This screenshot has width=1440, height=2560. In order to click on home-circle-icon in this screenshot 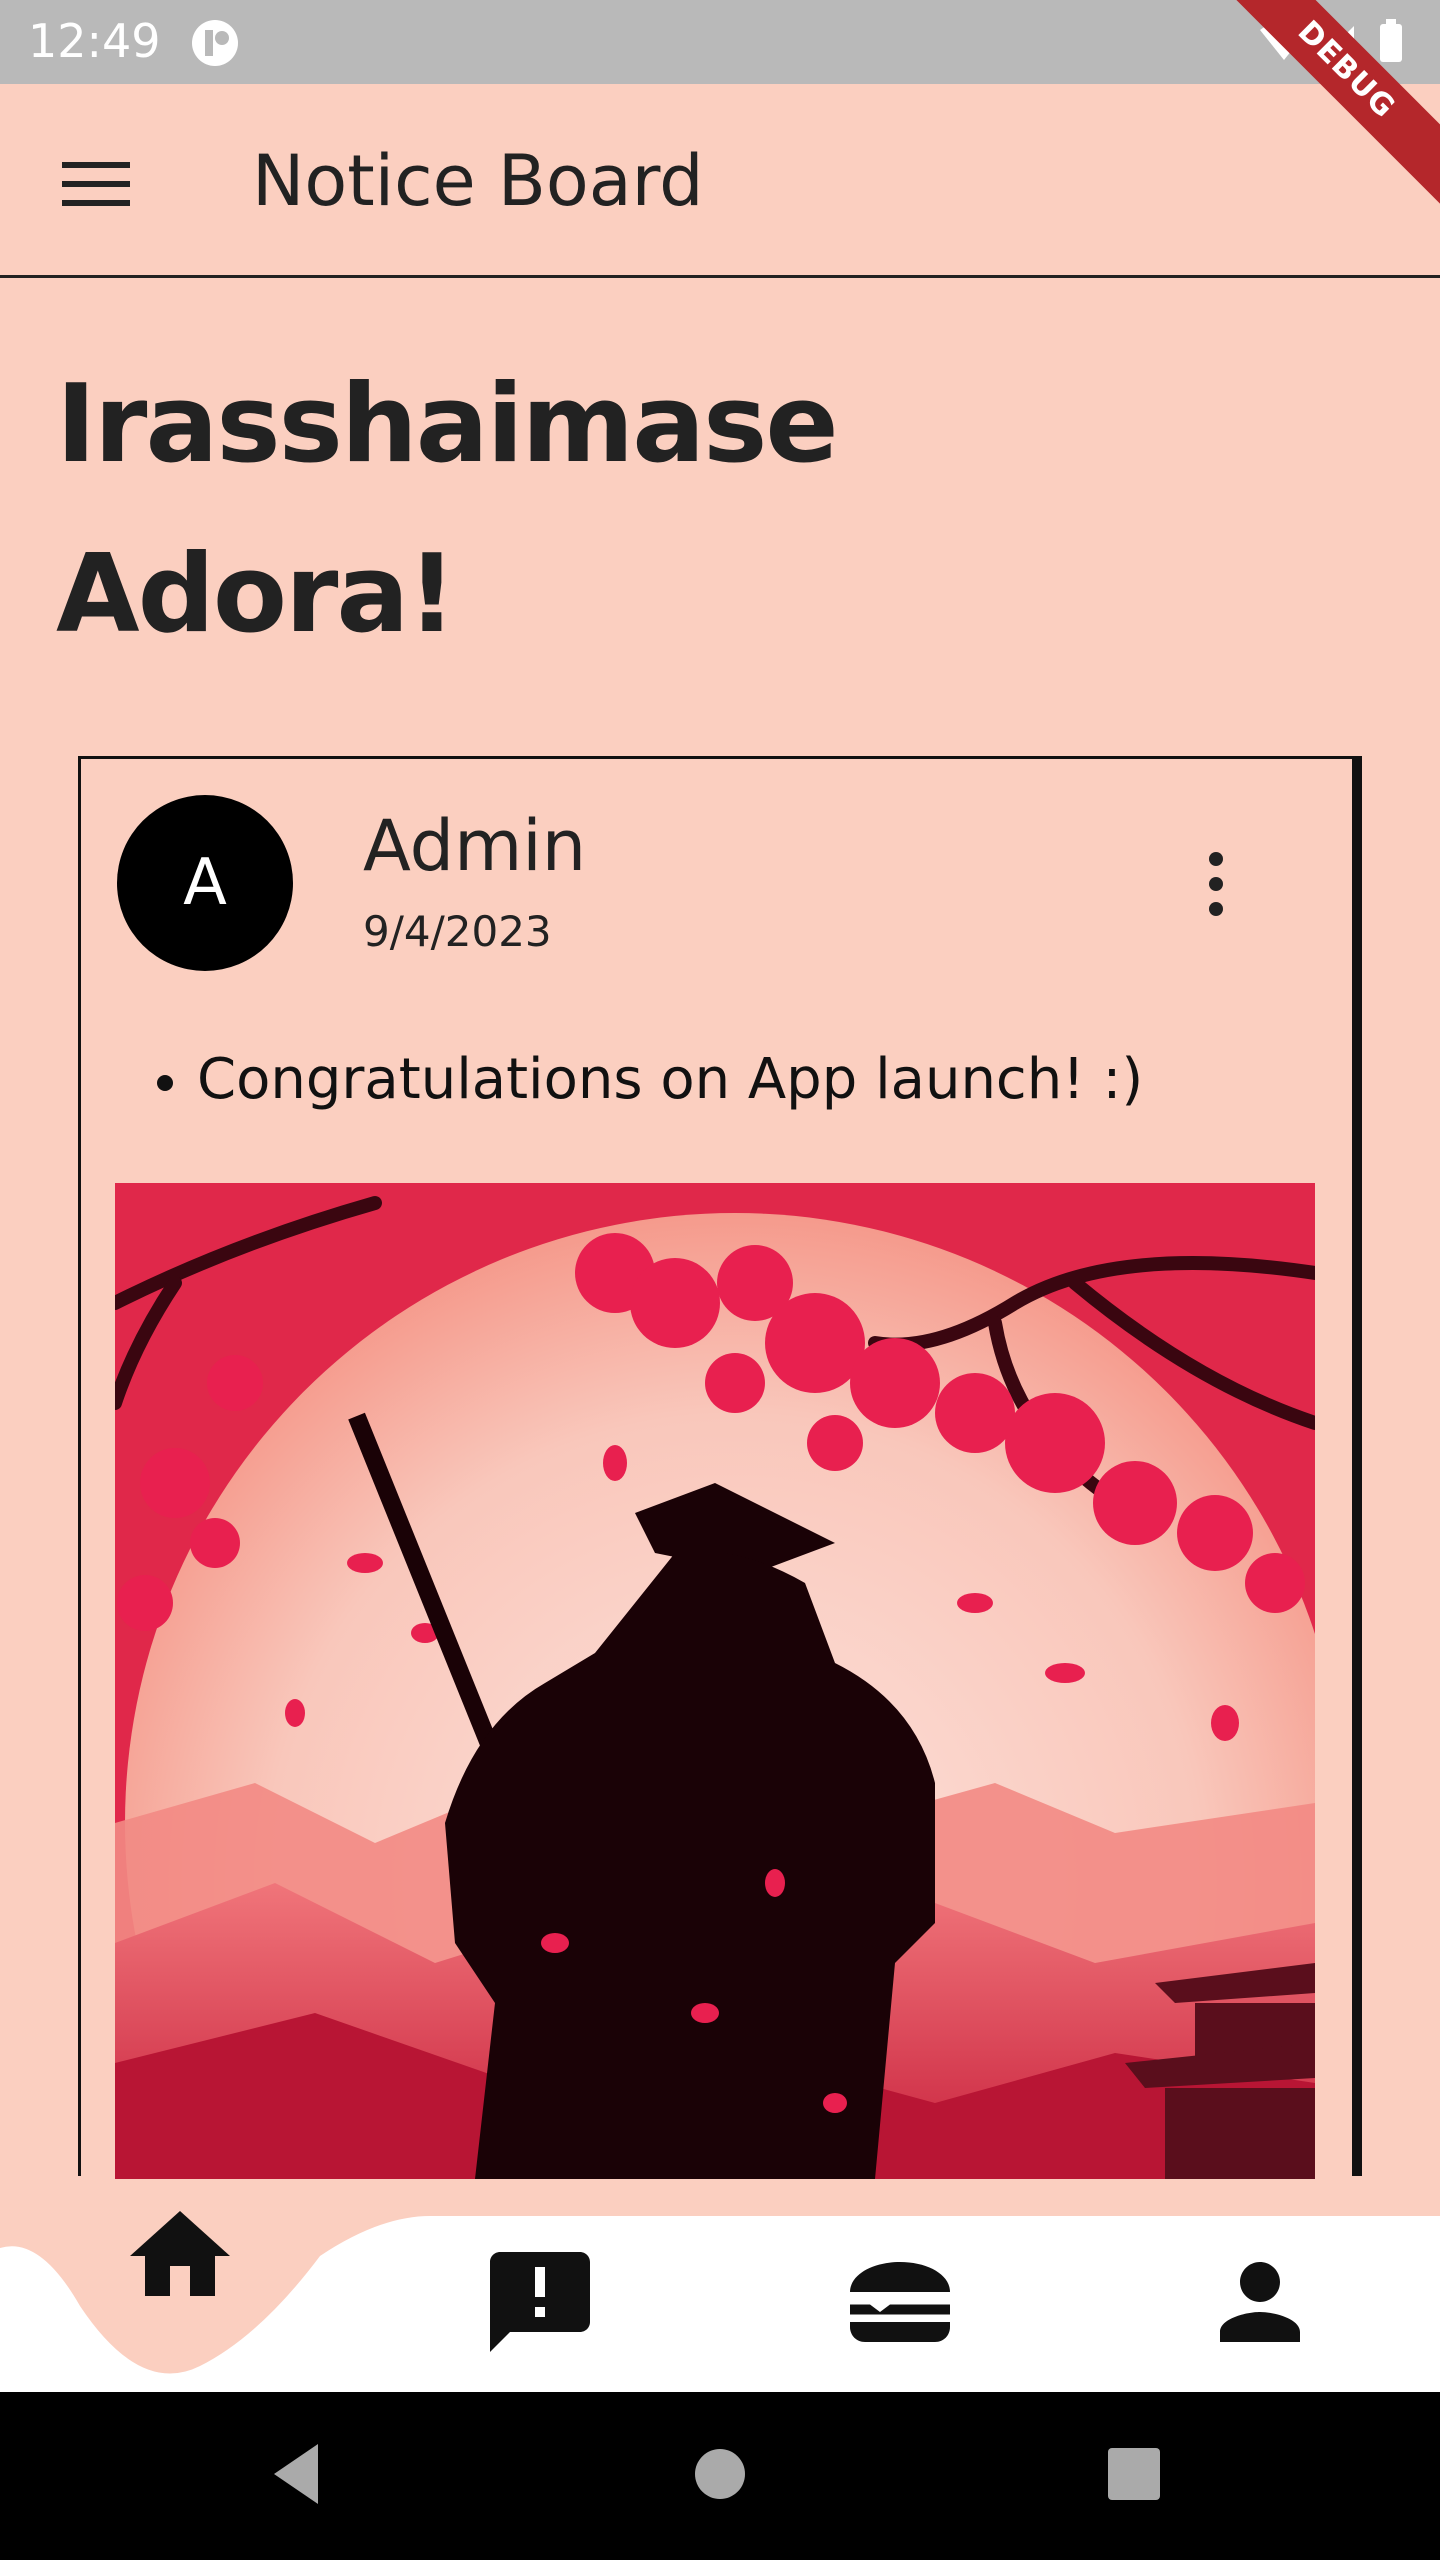, I will do `click(720, 2474)`.